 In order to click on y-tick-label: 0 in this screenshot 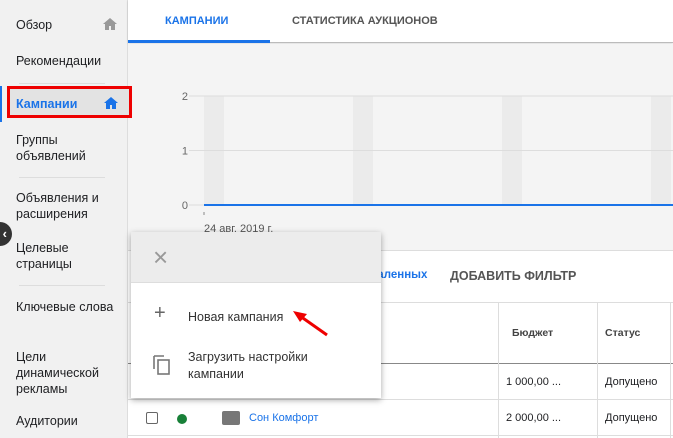, I will do `click(185, 206)`.